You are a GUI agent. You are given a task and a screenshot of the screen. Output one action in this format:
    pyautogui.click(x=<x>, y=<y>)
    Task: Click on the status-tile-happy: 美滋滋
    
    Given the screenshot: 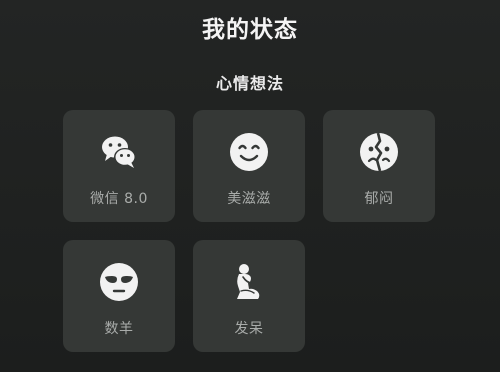 What is the action you would take?
    pyautogui.click(x=249, y=166)
    